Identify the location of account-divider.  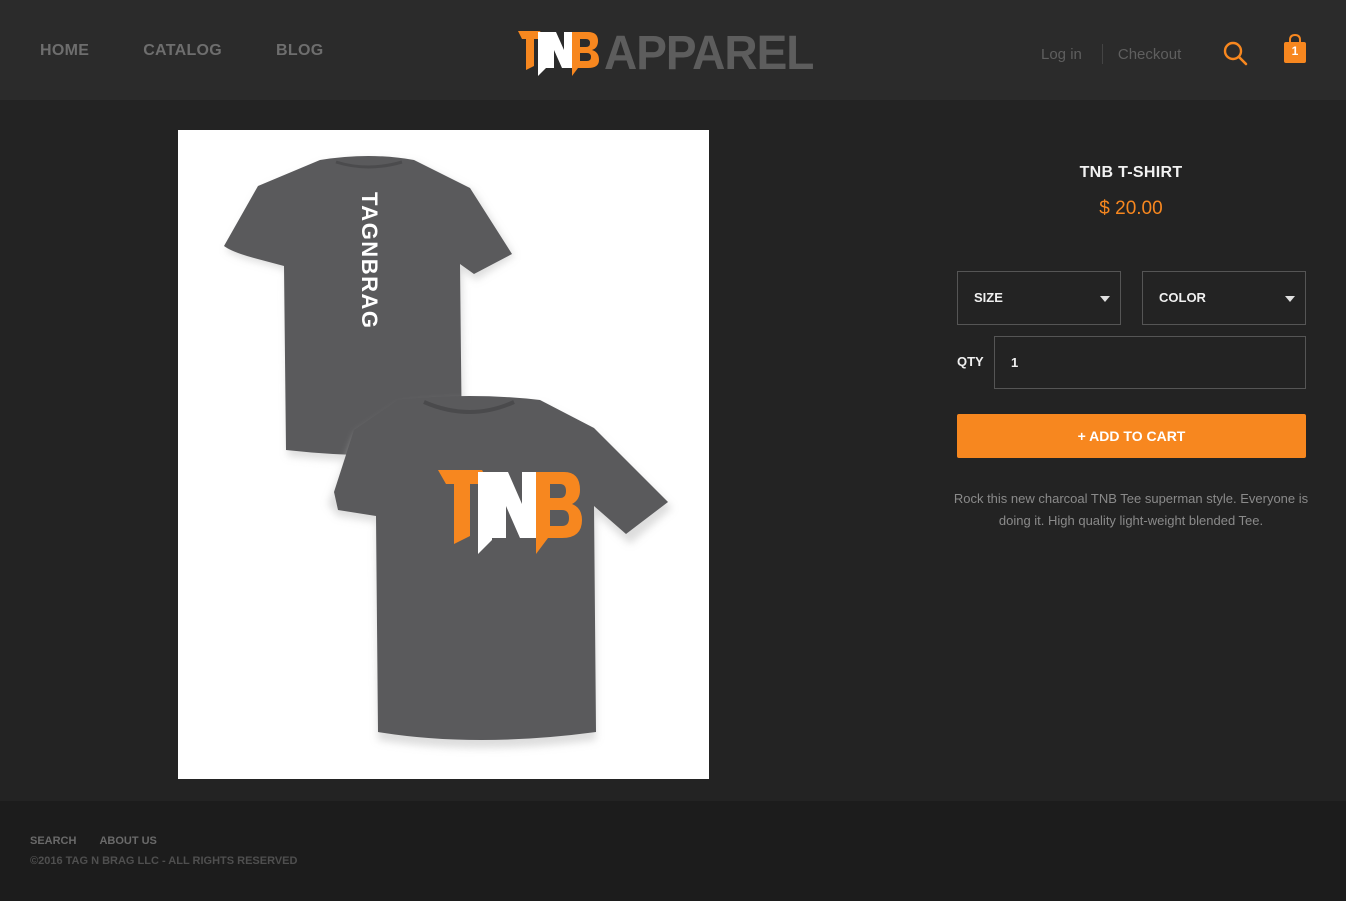
(1102, 54).